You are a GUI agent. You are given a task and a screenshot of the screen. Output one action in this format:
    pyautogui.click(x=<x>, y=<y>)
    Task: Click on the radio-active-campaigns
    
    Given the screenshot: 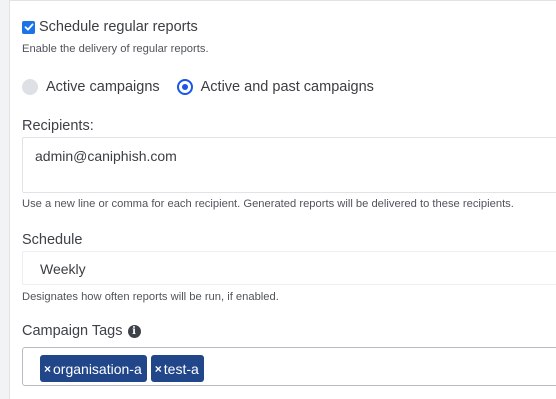 What is the action you would take?
    pyautogui.click(x=30, y=87)
    